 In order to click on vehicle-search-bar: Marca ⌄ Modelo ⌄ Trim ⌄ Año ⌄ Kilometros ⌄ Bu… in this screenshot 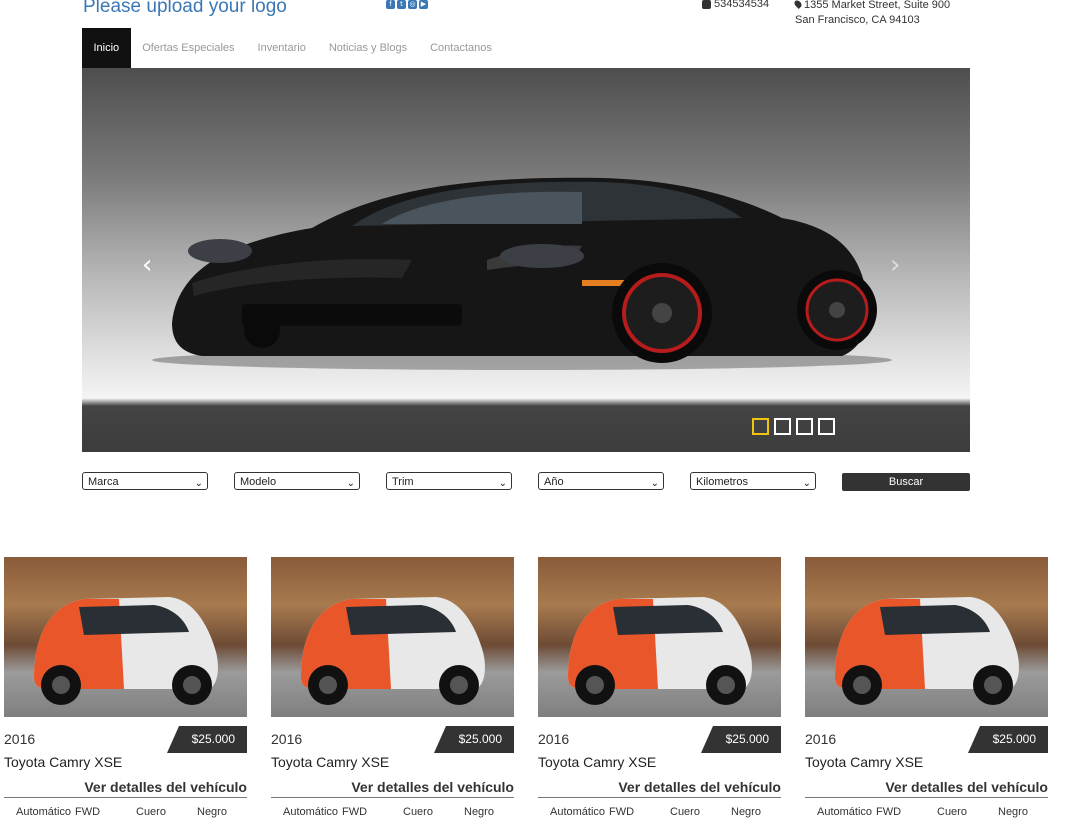, I will do `click(526, 482)`.